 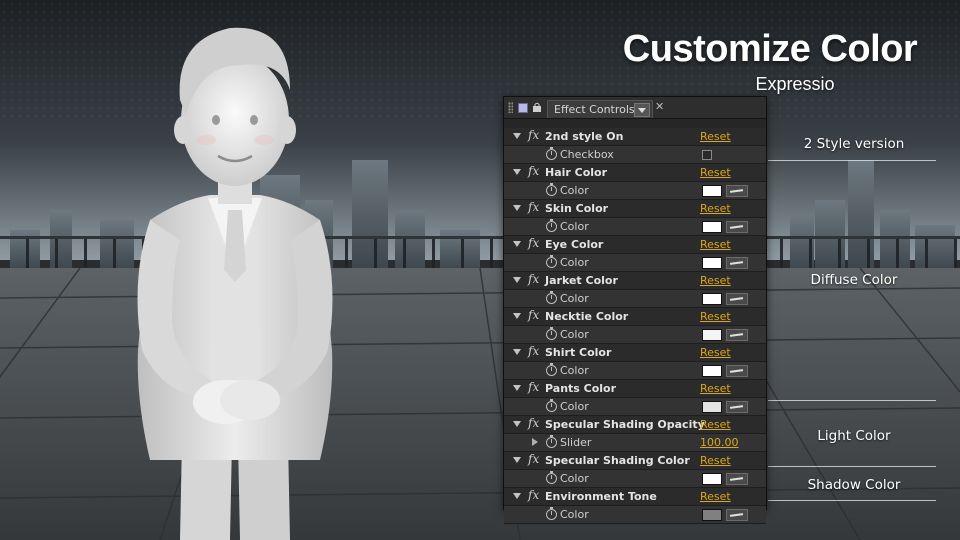 What do you see at coordinates (537, 107) in the screenshot?
I see `lock-icon` at bounding box center [537, 107].